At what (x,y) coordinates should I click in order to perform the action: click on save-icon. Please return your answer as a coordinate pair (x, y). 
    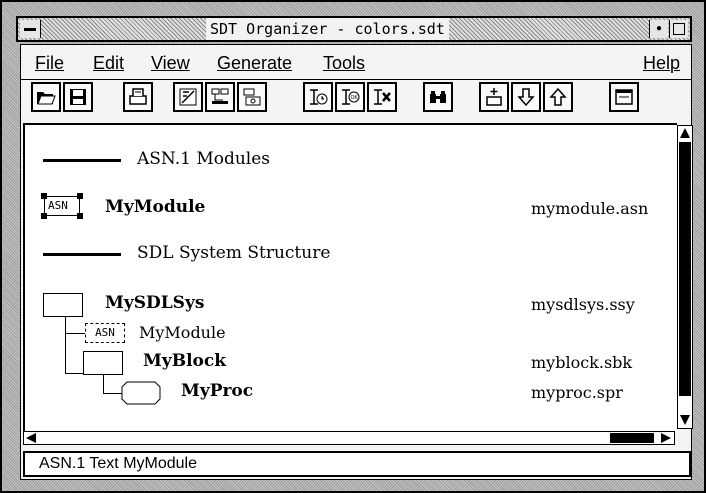
    Looking at the image, I should click on (78, 97).